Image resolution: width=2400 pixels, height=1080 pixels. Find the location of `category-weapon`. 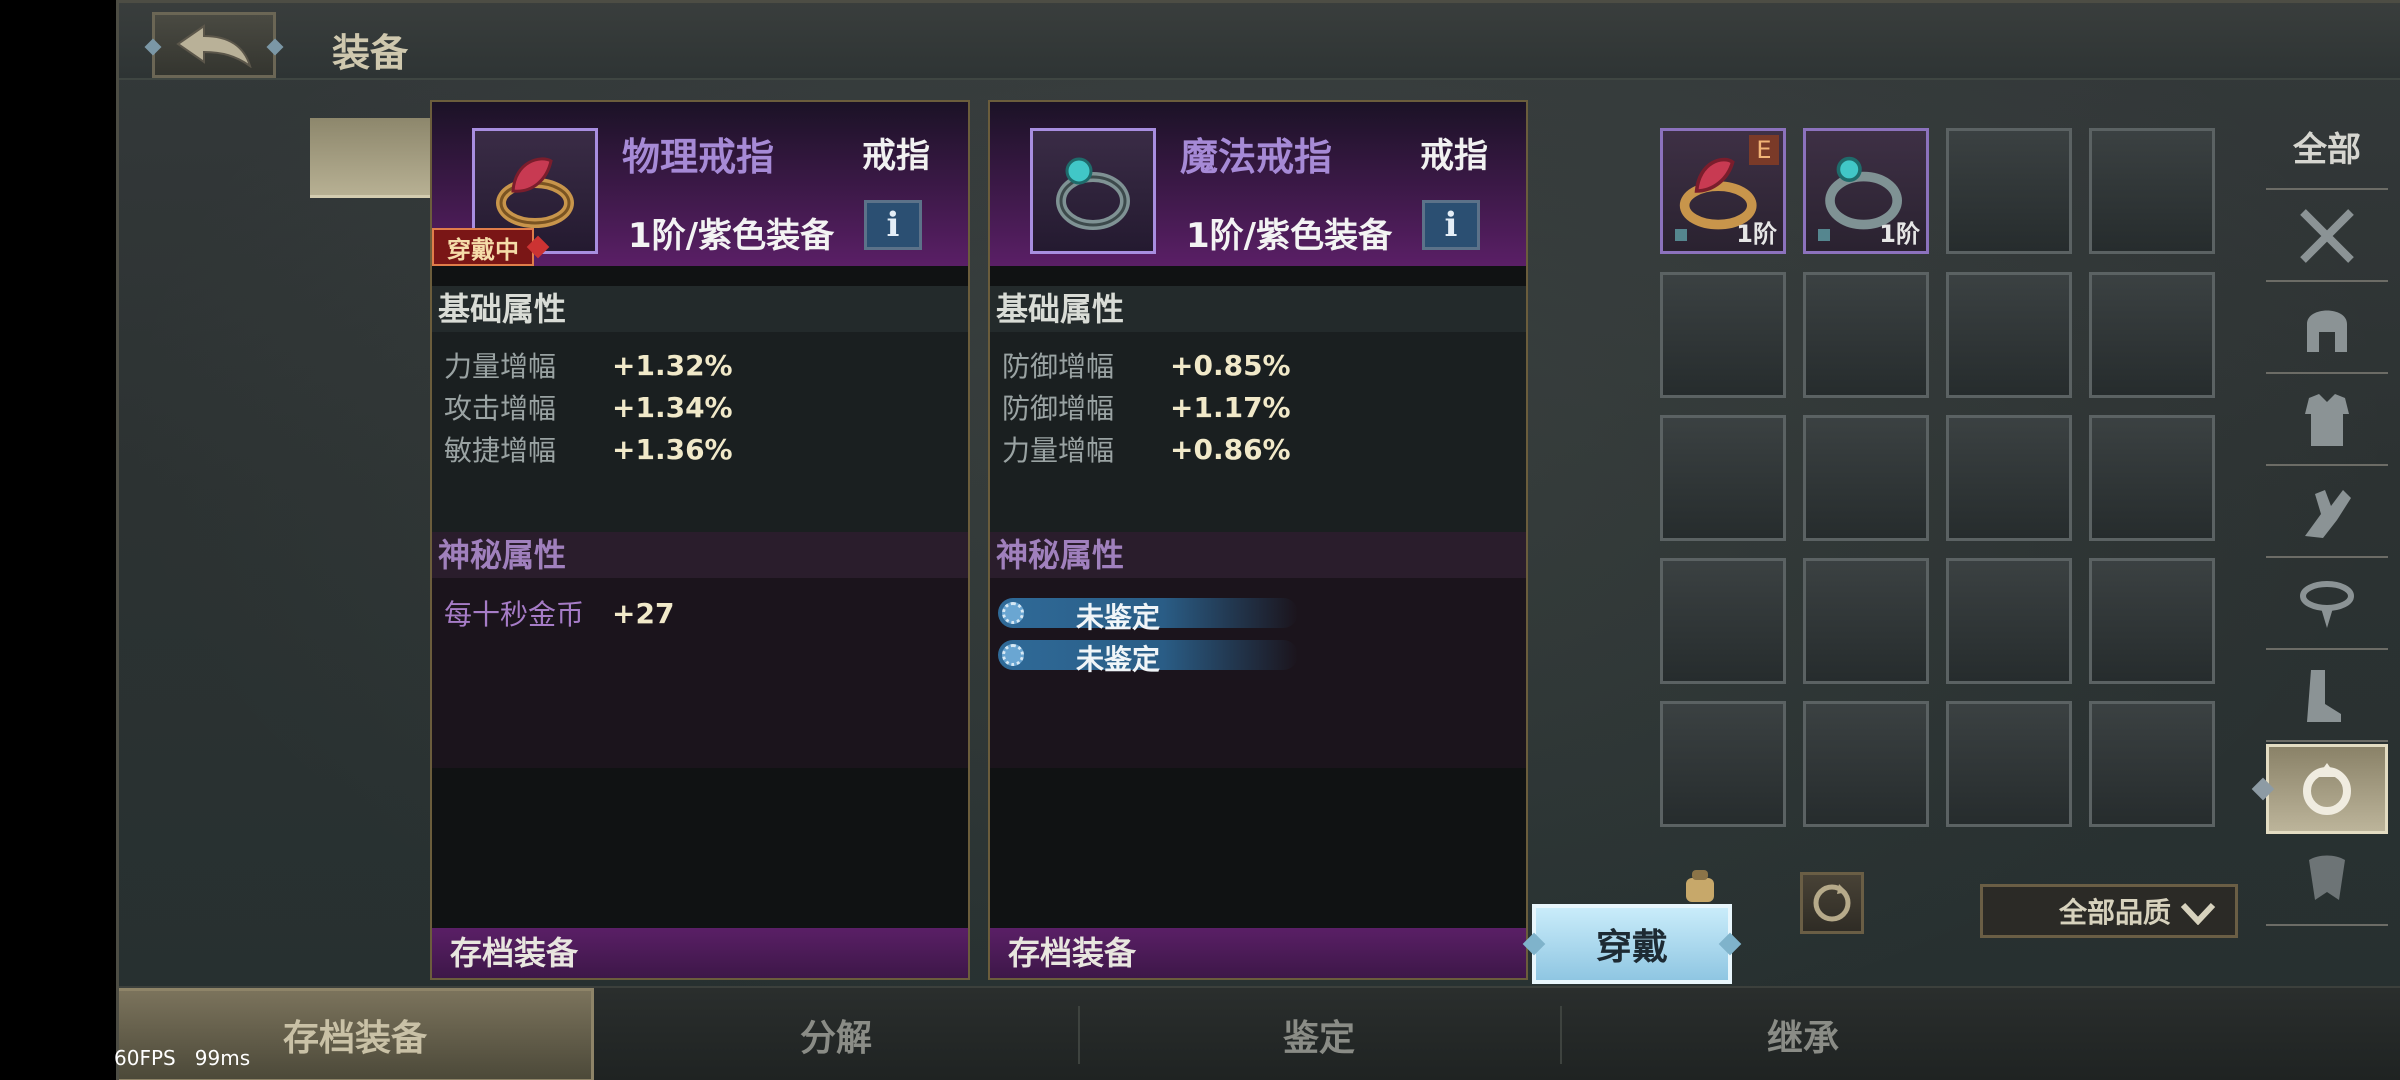

category-weapon is located at coordinates (2327, 237).